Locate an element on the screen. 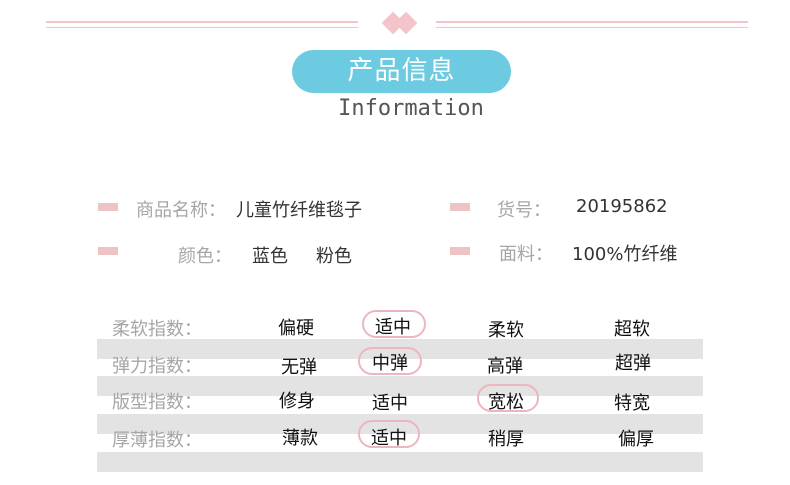  sku-label: 货号： is located at coordinates (524, 210).